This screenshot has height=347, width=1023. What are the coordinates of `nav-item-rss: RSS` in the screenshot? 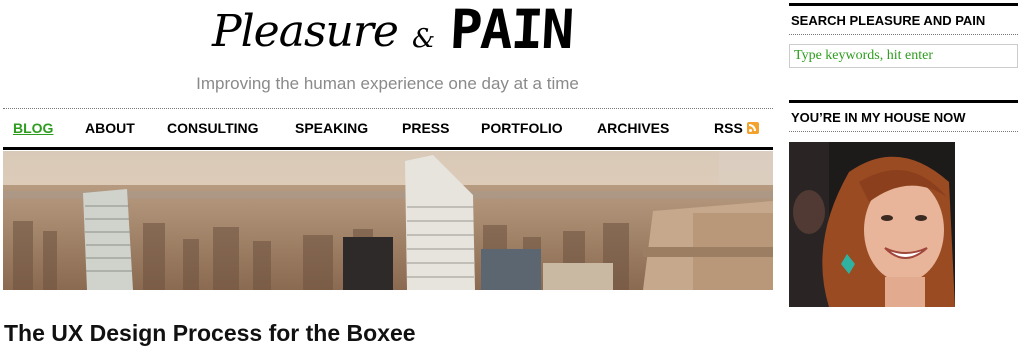 It's located at (736, 128).